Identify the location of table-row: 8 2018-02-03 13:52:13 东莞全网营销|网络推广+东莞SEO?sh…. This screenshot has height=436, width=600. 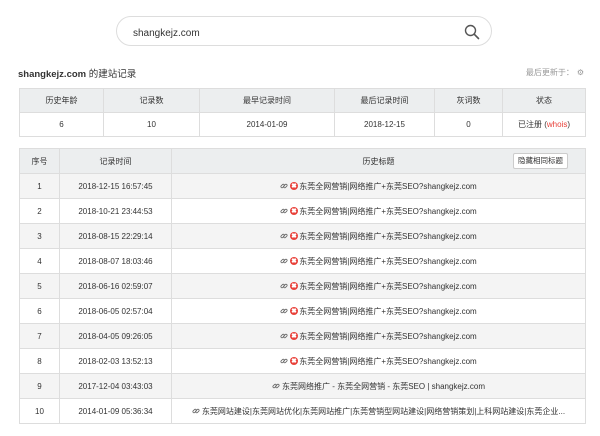
(302, 361).